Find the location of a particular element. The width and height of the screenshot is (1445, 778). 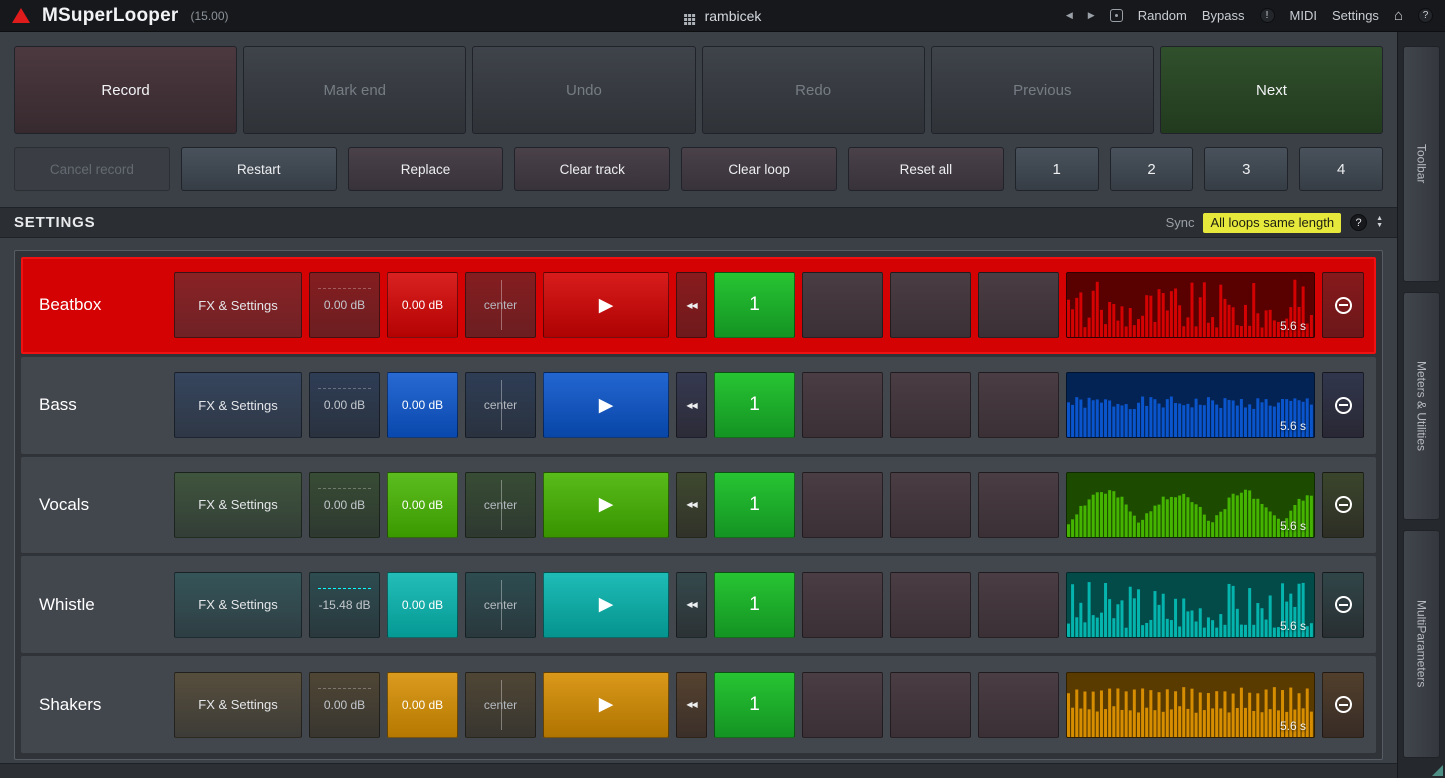

sync-label: Sync is located at coordinates (1180, 222).